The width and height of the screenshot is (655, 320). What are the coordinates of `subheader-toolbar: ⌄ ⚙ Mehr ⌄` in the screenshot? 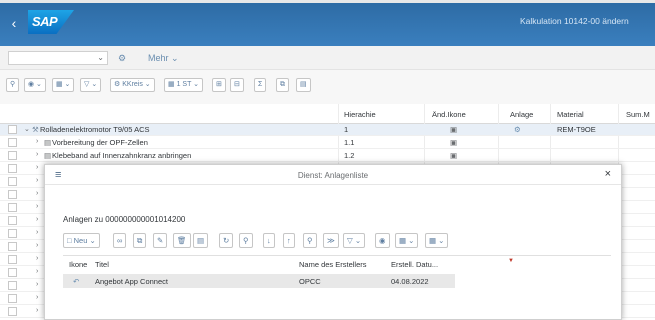 It's located at (327, 58).